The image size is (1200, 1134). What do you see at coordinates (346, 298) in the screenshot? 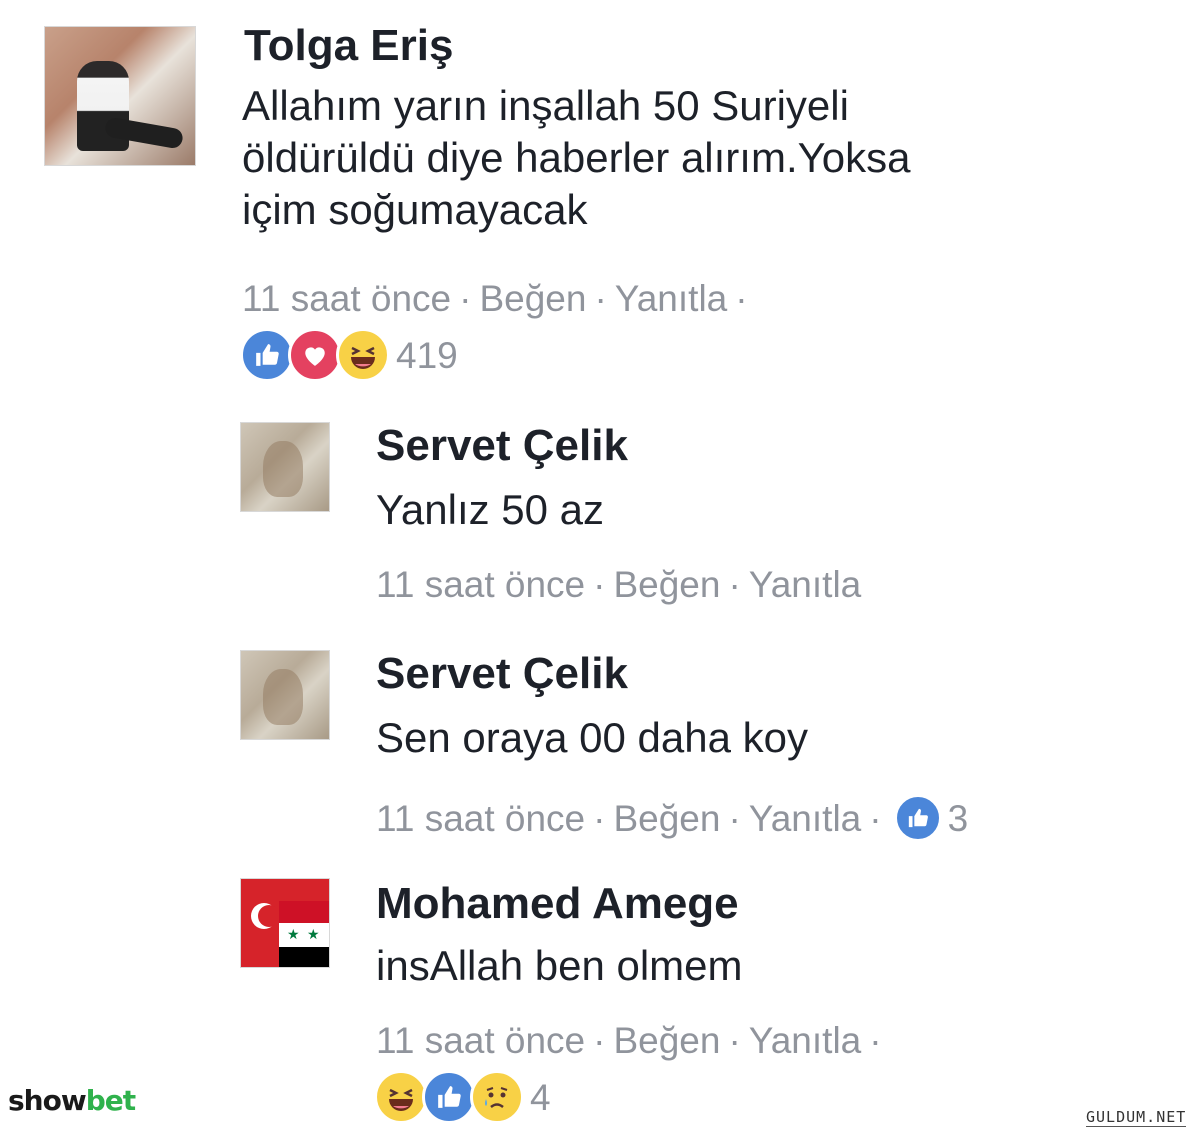
I see `comment-timestamp: 11 saat önce` at bounding box center [346, 298].